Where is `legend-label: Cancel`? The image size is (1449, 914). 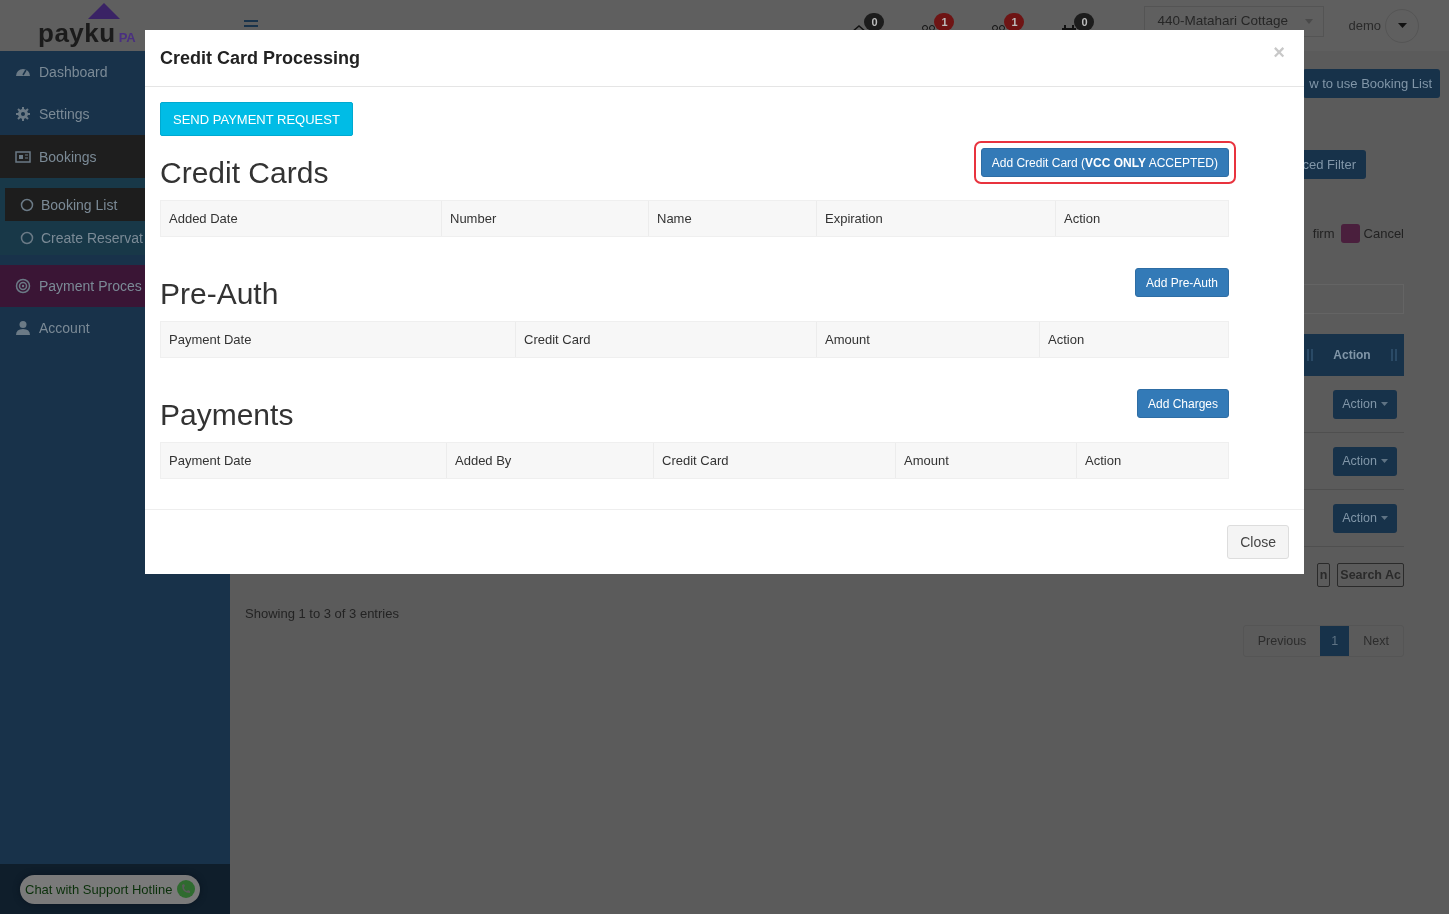 legend-label: Cancel is located at coordinates (1383, 233).